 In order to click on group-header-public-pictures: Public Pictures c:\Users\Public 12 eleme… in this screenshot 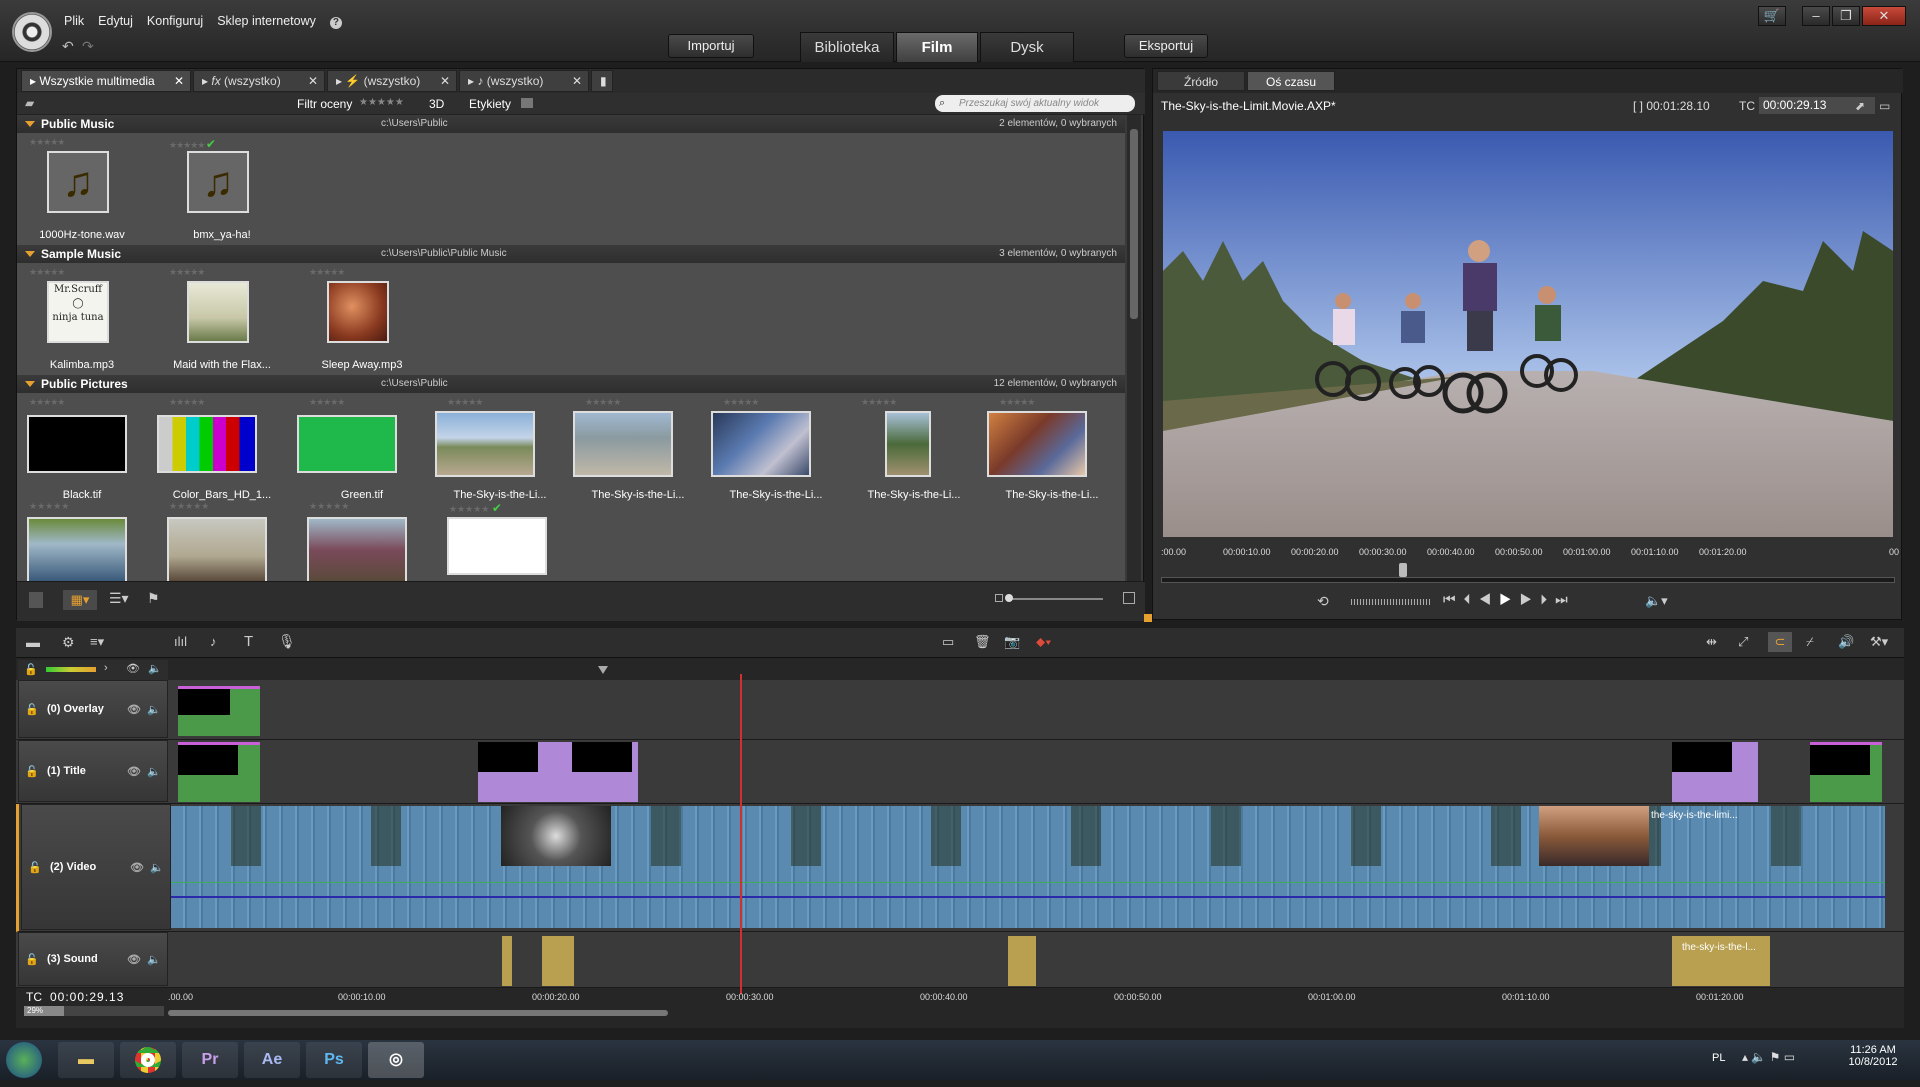, I will do `click(571, 384)`.